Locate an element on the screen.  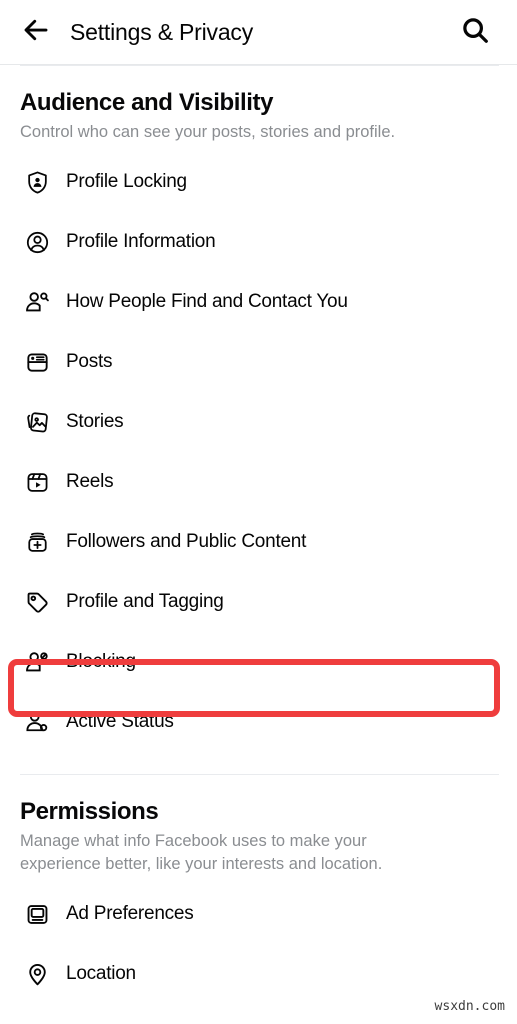
list-item-followers-and-public-content: Followers and Public Content is located at coordinates (258, 542).